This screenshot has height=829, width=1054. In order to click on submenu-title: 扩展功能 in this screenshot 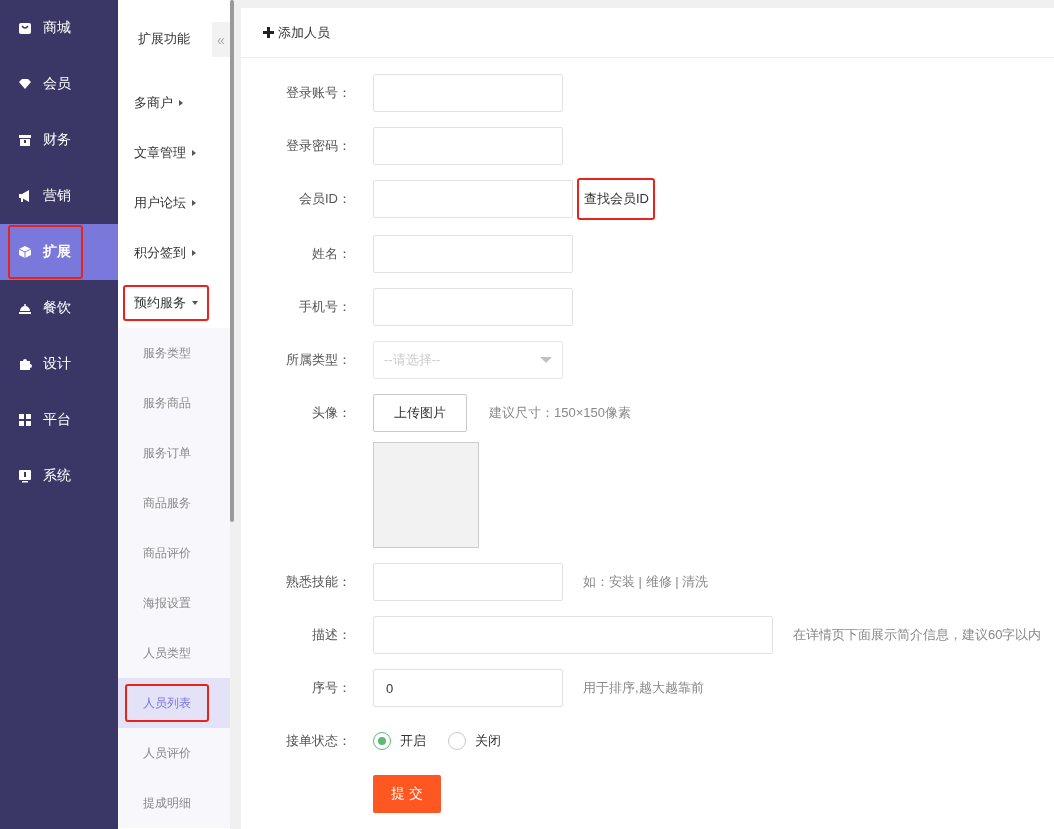, I will do `click(164, 39)`.